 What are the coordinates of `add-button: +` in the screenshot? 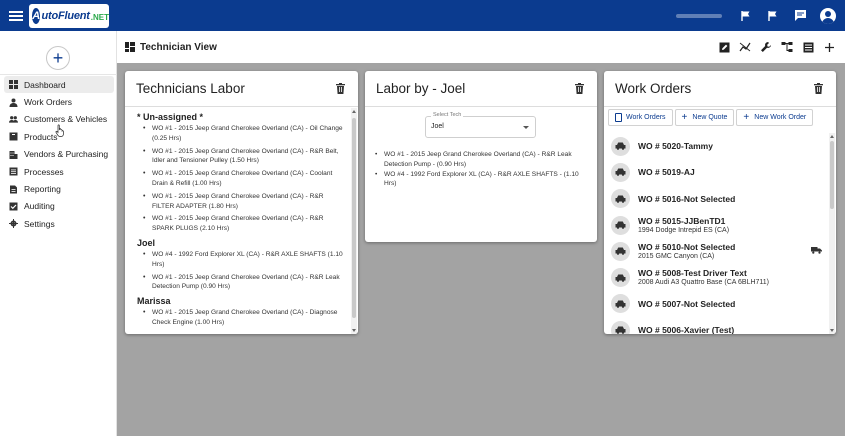 It's located at (58, 58).